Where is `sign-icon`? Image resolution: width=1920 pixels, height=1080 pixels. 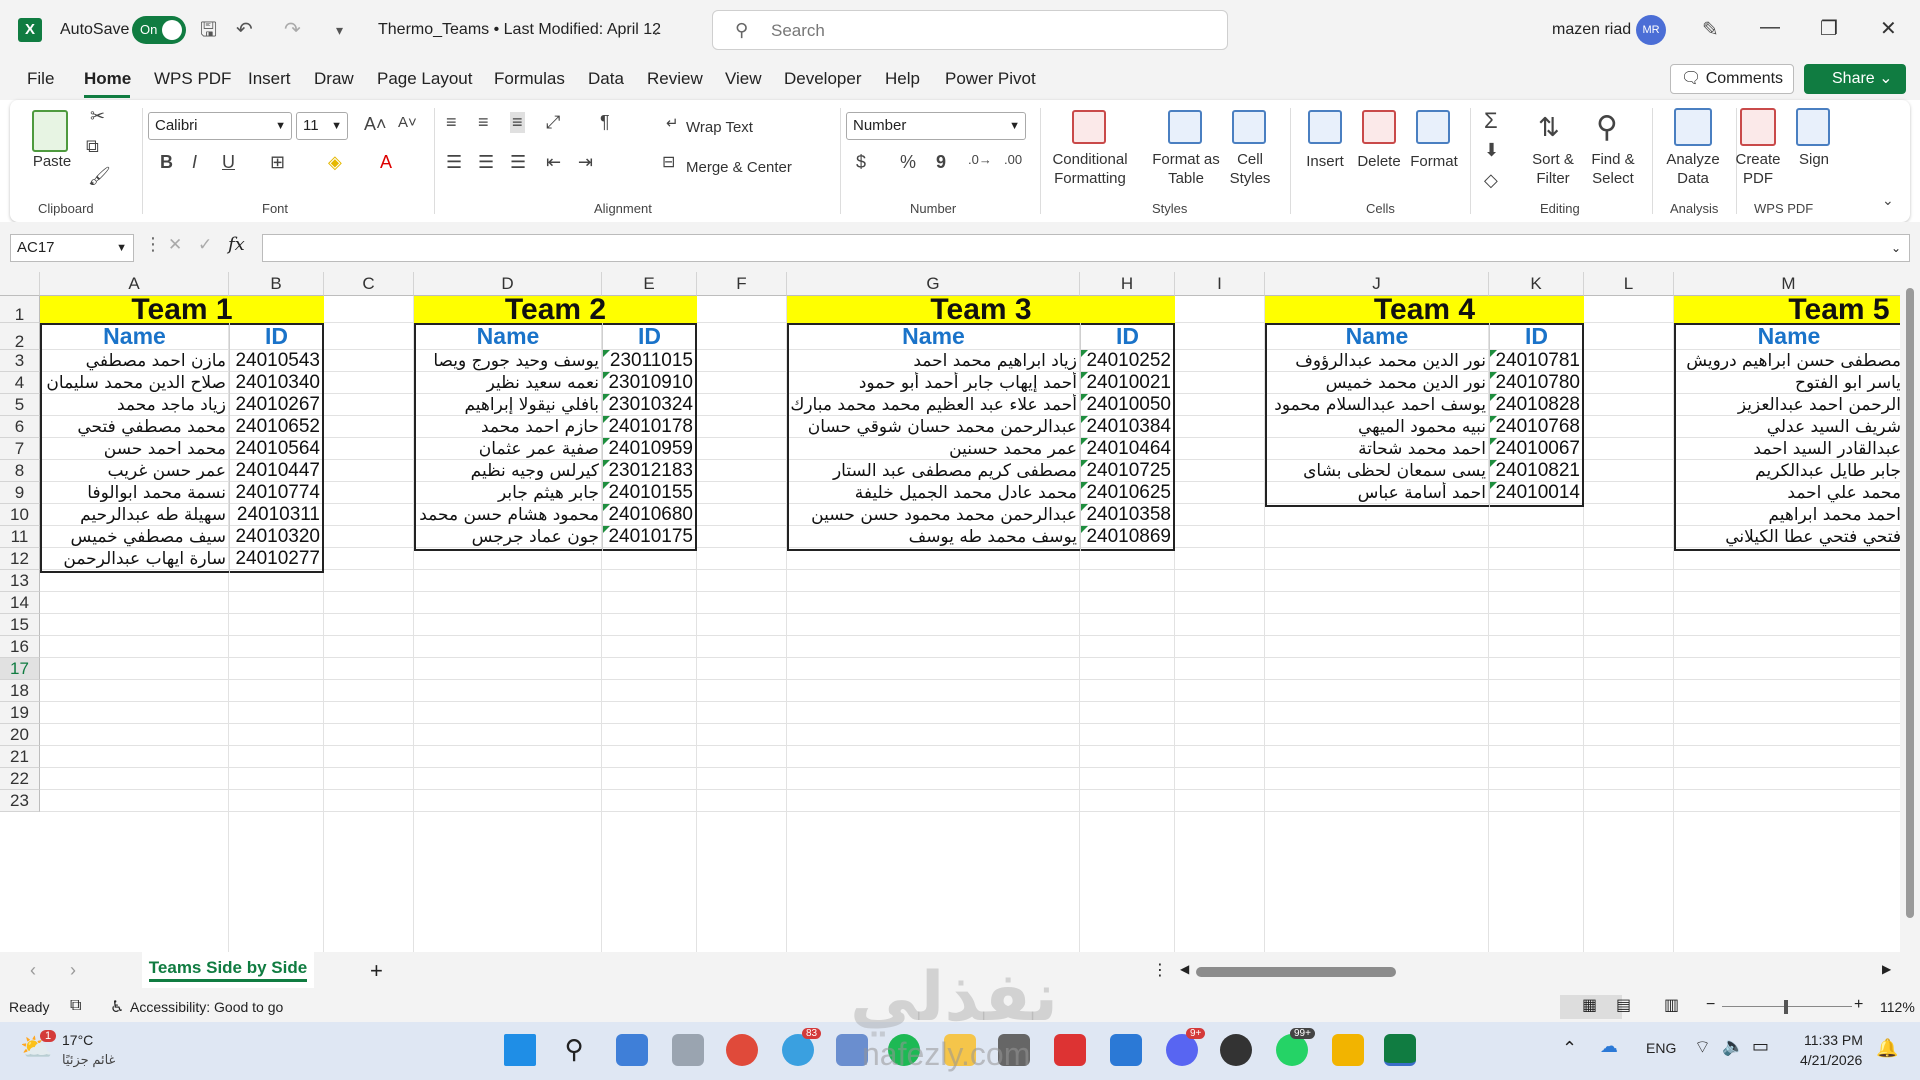
sign-icon is located at coordinates (1813, 127).